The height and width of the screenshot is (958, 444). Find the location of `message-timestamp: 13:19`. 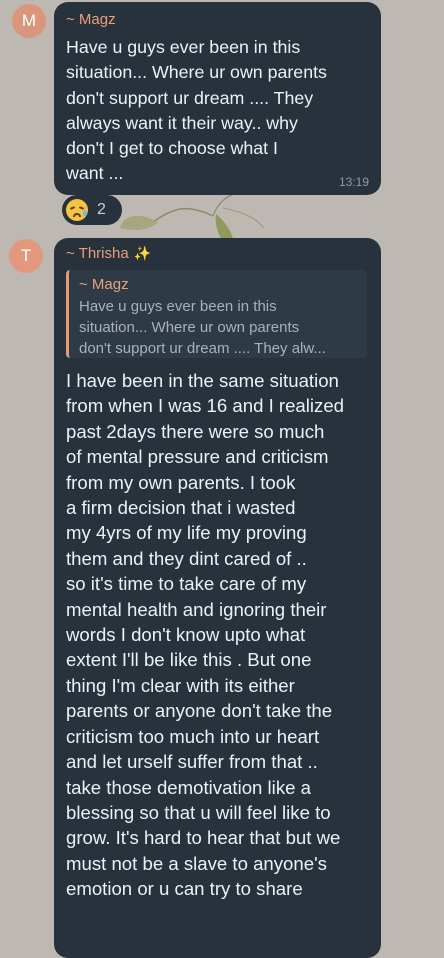

message-timestamp: 13:19 is located at coordinates (353, 182).